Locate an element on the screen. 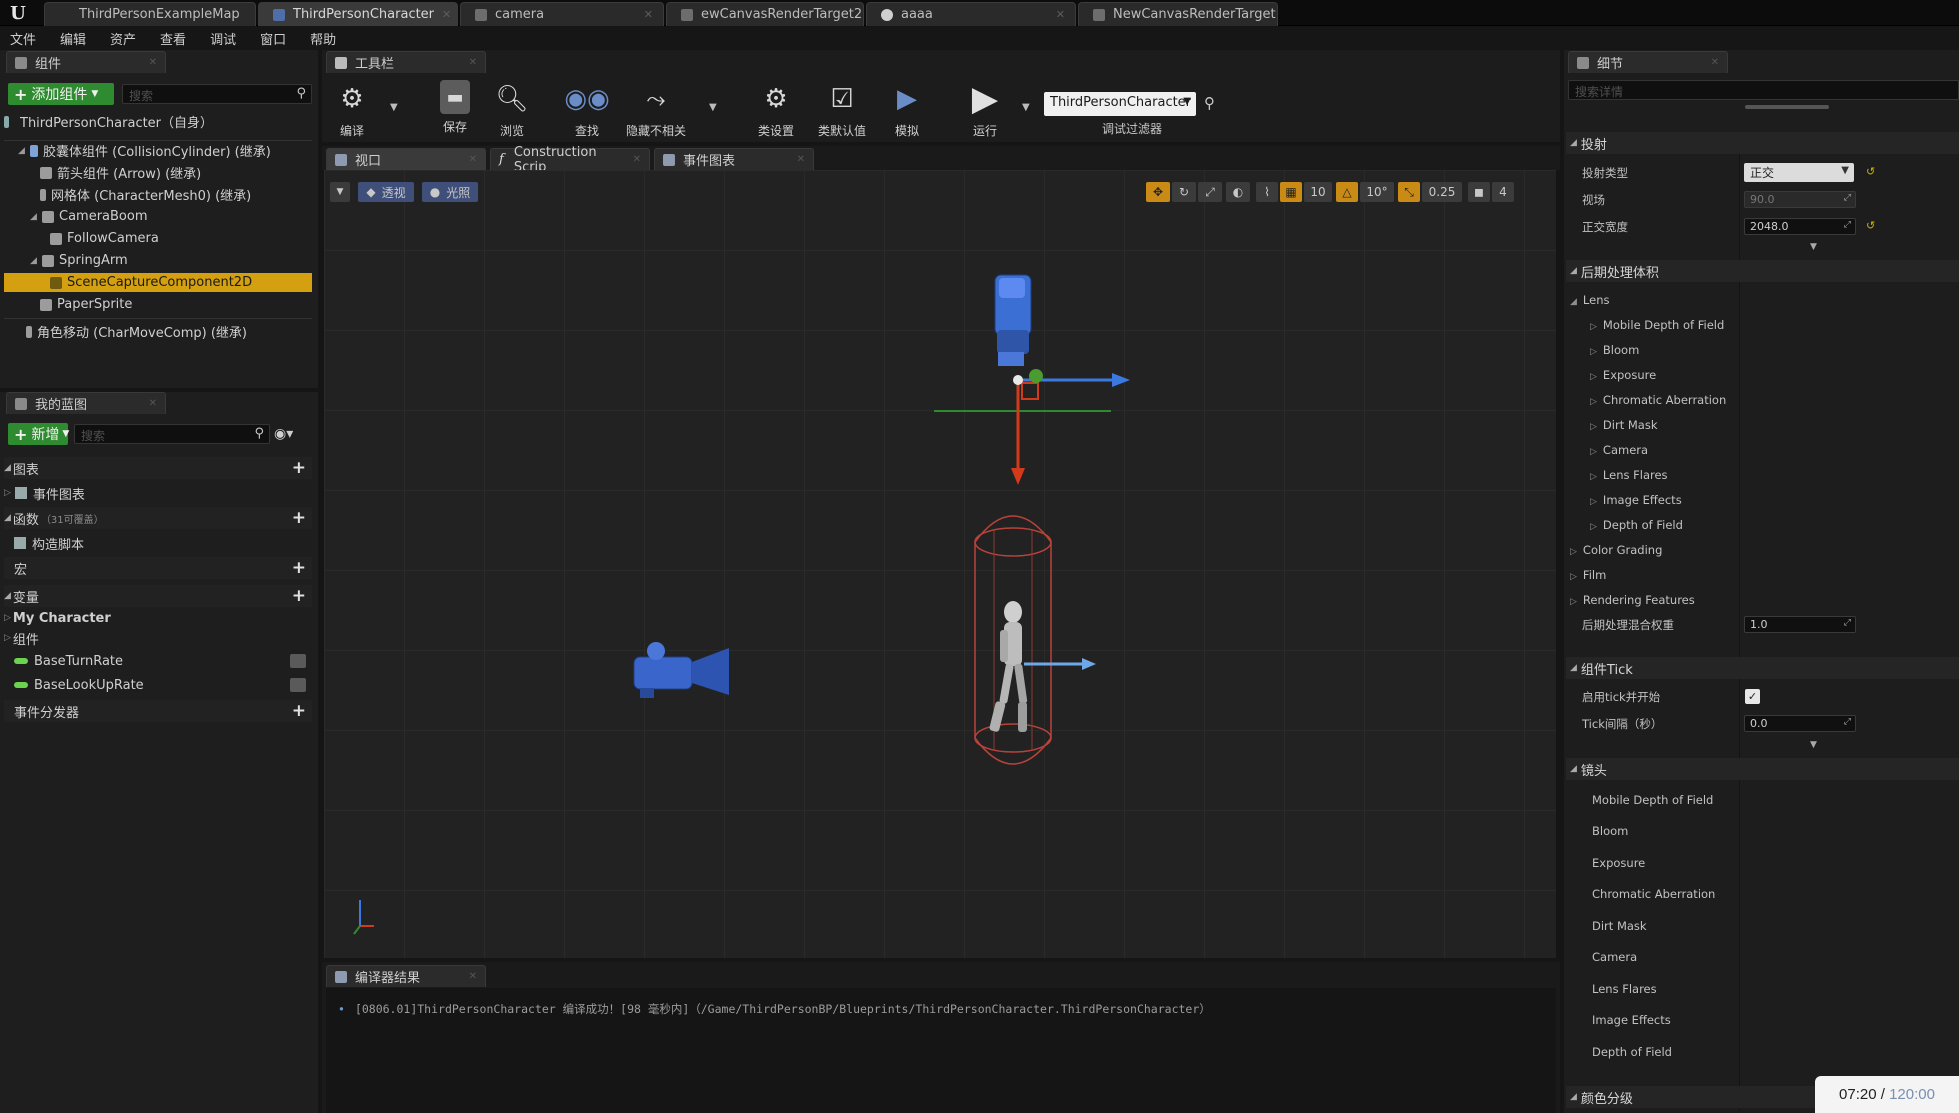  visibility-toggle is located at coordinates (298, 685).